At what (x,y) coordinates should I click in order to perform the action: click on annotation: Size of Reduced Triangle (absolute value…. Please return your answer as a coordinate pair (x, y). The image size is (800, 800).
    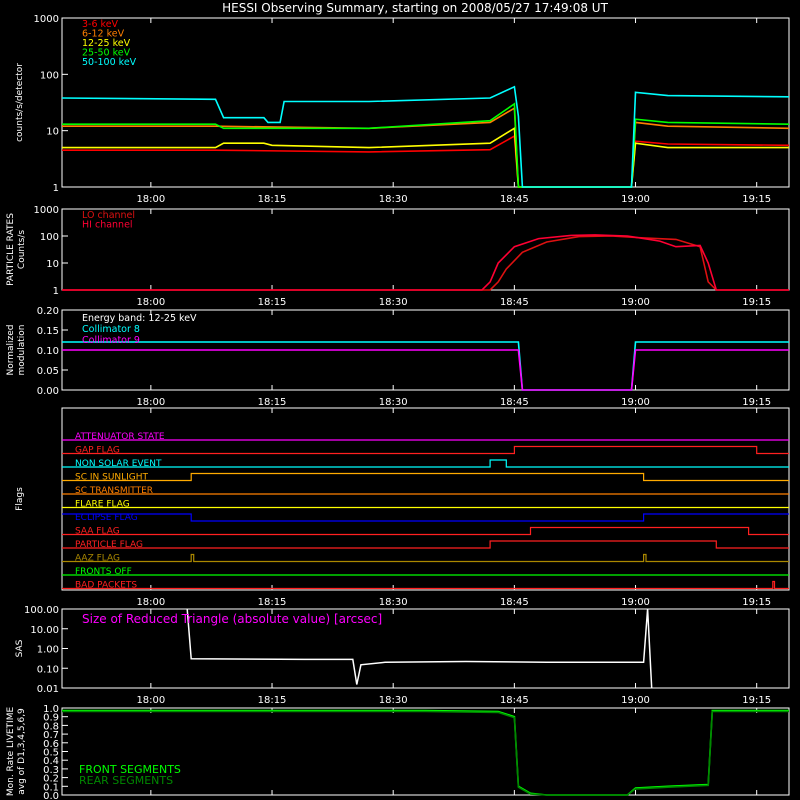
    Looking at the image, I should click on (232, 619).